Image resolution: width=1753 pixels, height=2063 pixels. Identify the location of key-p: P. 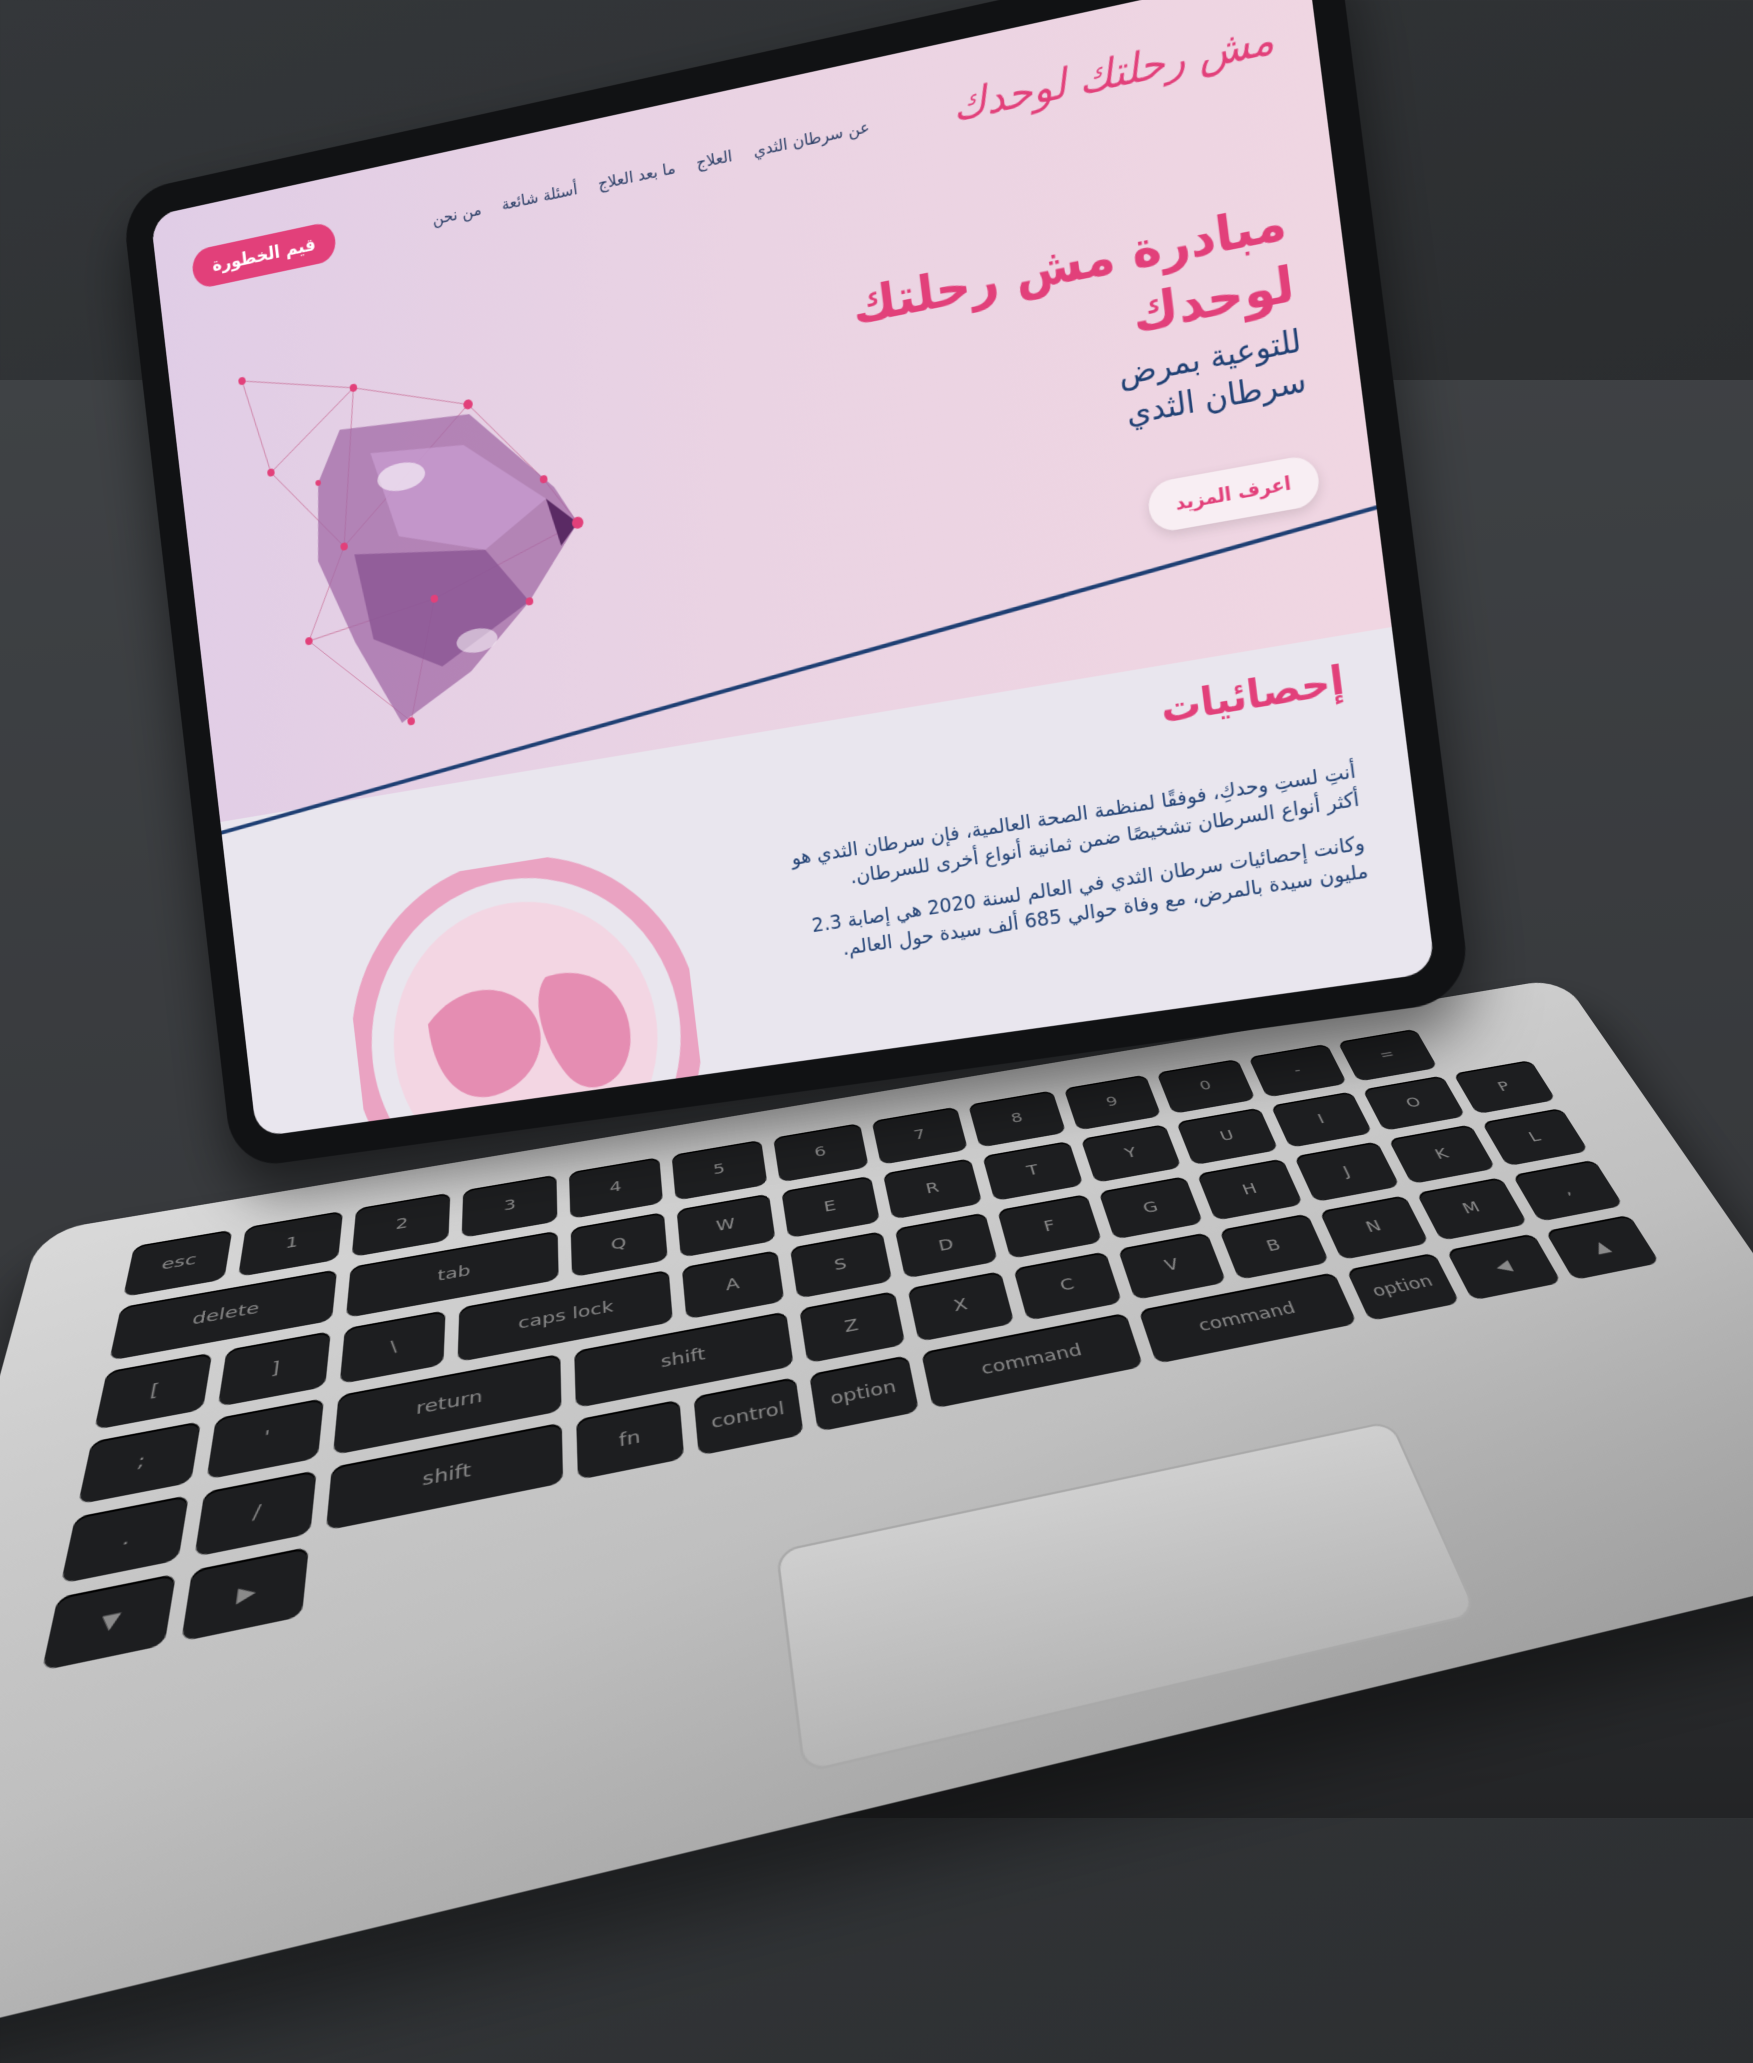
(1504, 1087).